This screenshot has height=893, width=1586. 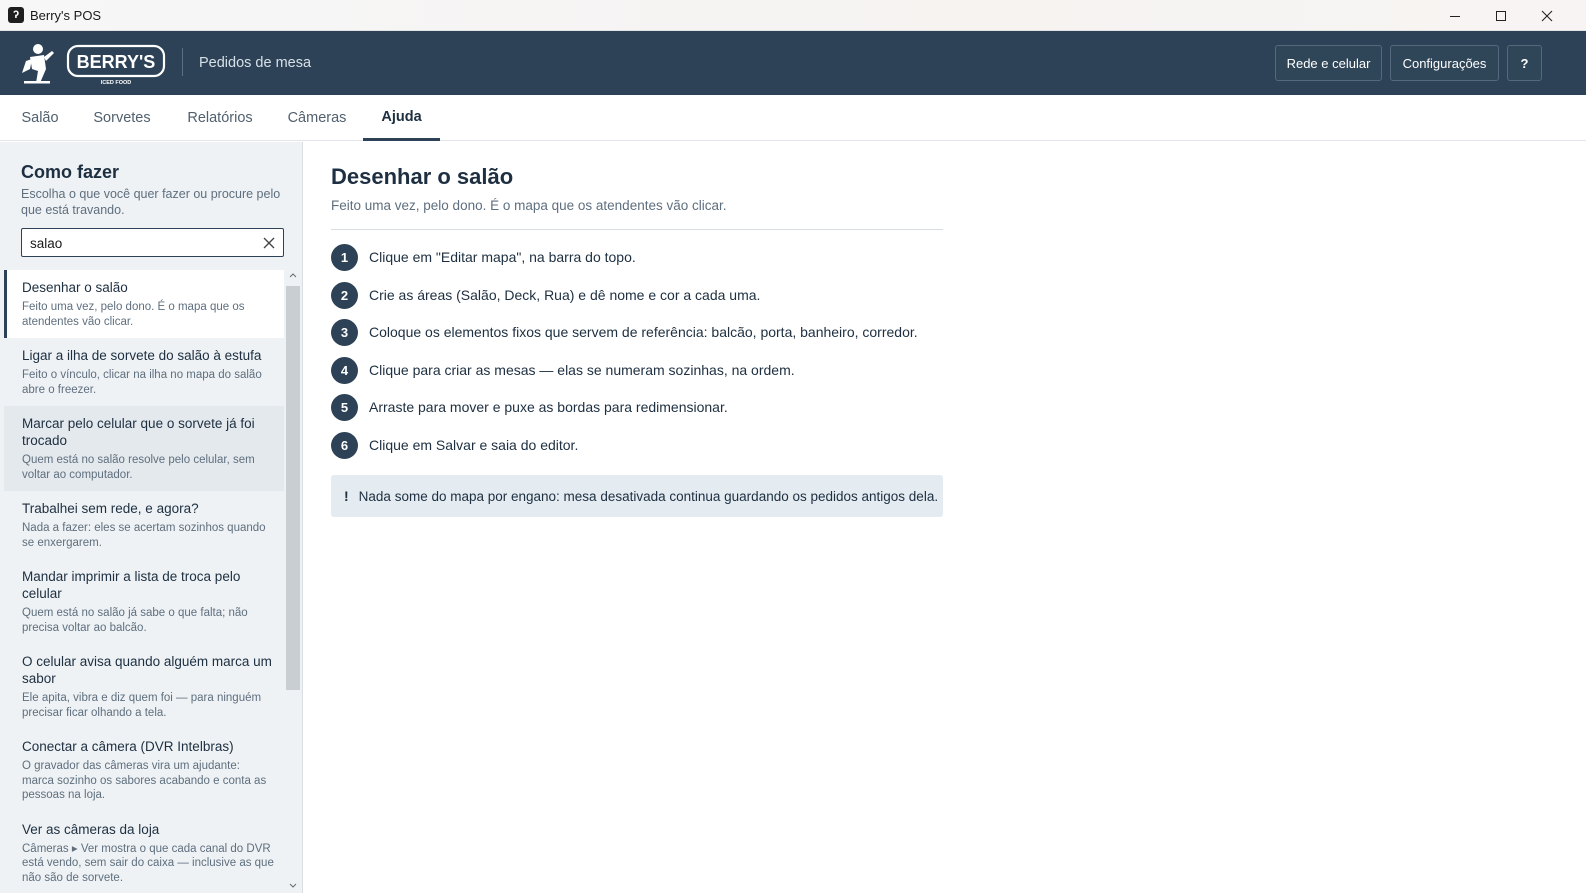 I want to click on tab-salao: Salão, so click(x=40, y=118).